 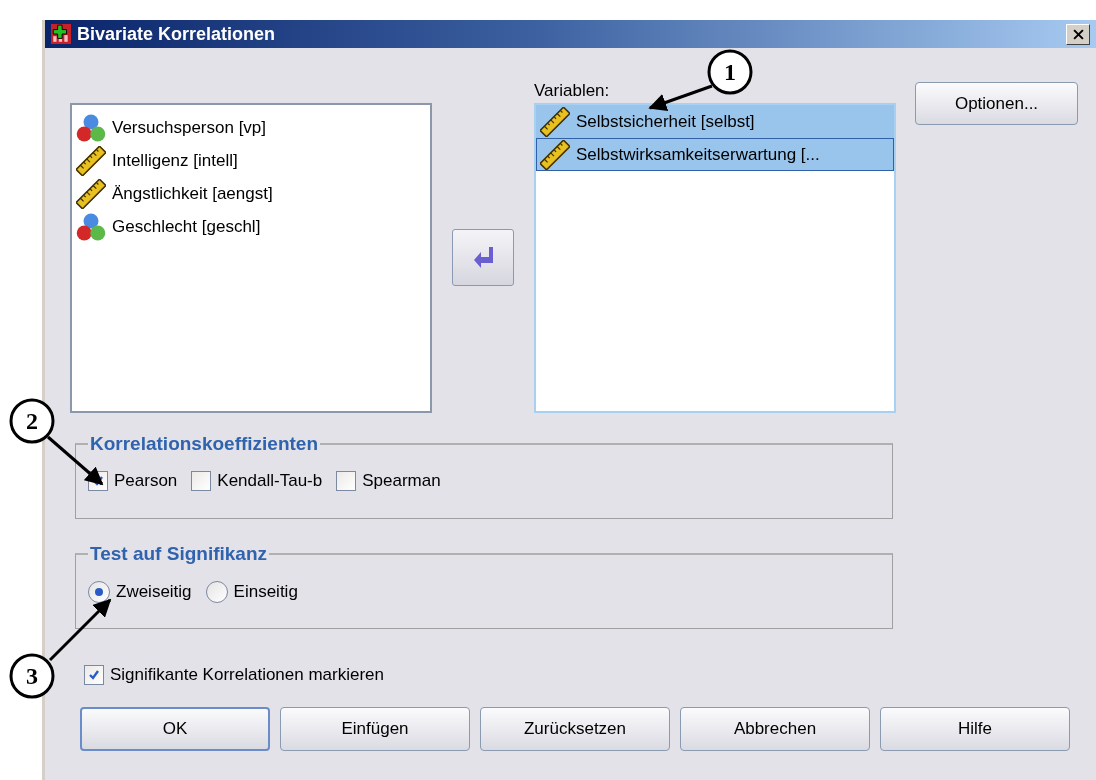 What do you see at coordinates (154, 592) in the screenshot?
I see `radio-label: Zweiseitig` at bounding box center [154, 592].